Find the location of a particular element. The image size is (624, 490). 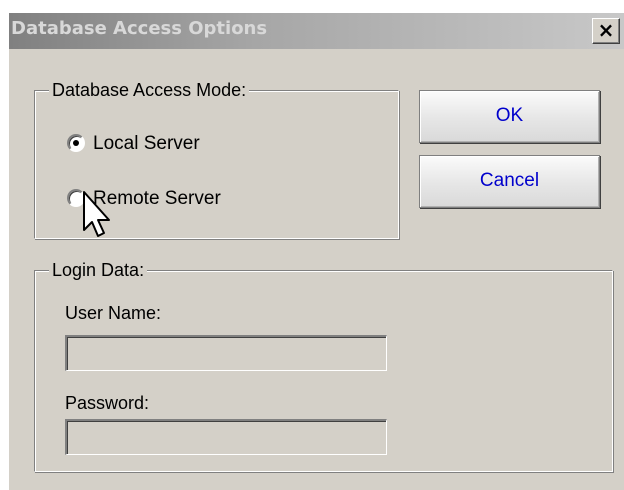

local-server-radio-button is located at coordinates (76, 143).